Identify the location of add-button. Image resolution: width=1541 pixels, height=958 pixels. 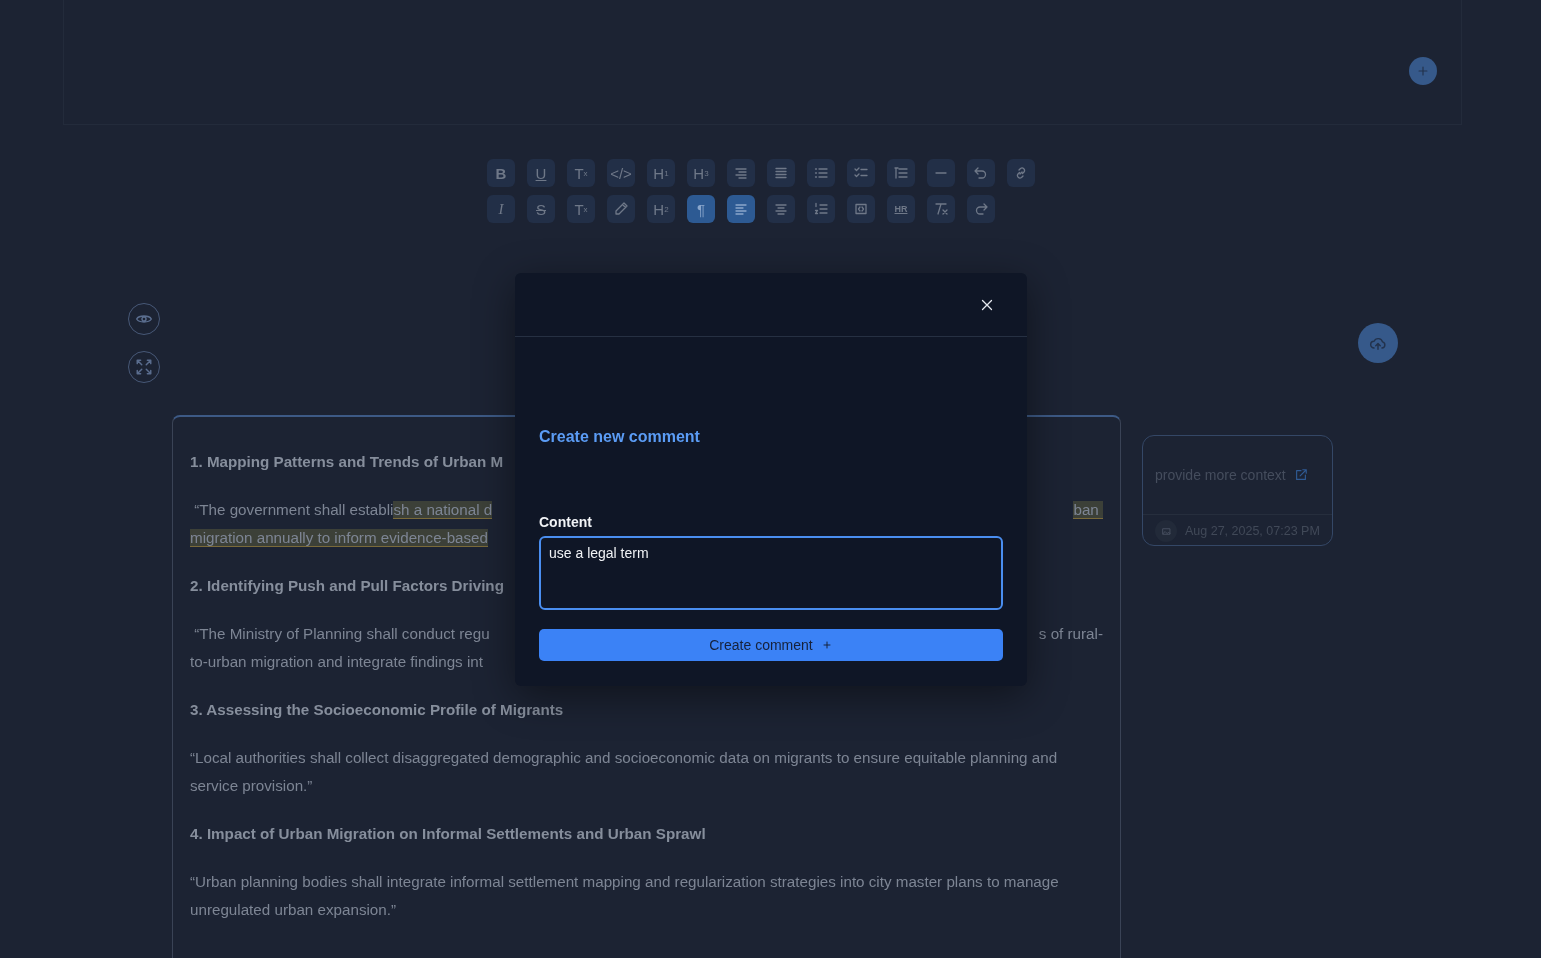
(1423, 71).